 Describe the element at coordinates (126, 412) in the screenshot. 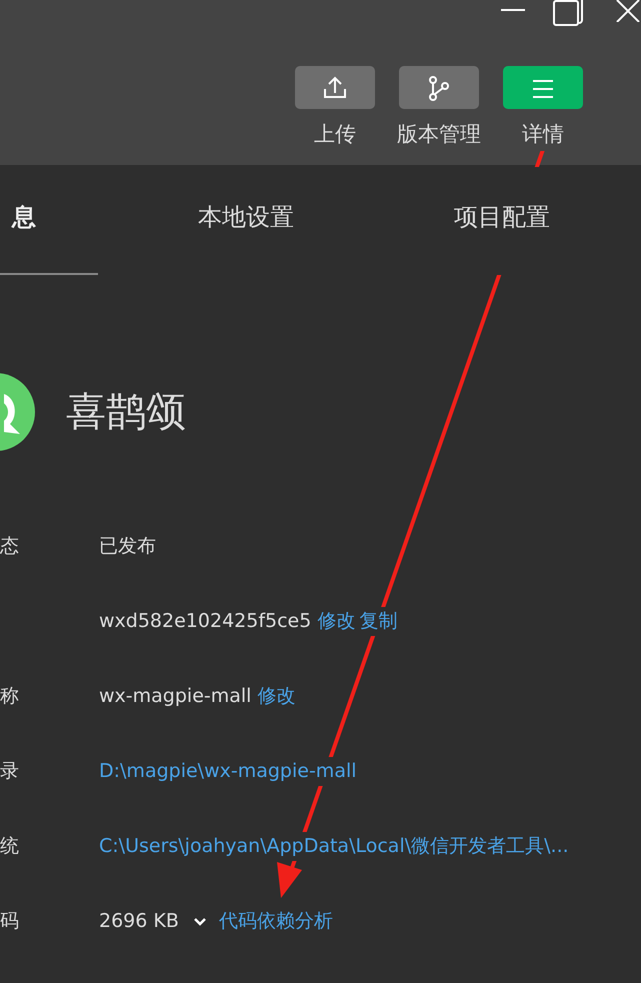

I see `app-name: 喜鹊颂` at that location.